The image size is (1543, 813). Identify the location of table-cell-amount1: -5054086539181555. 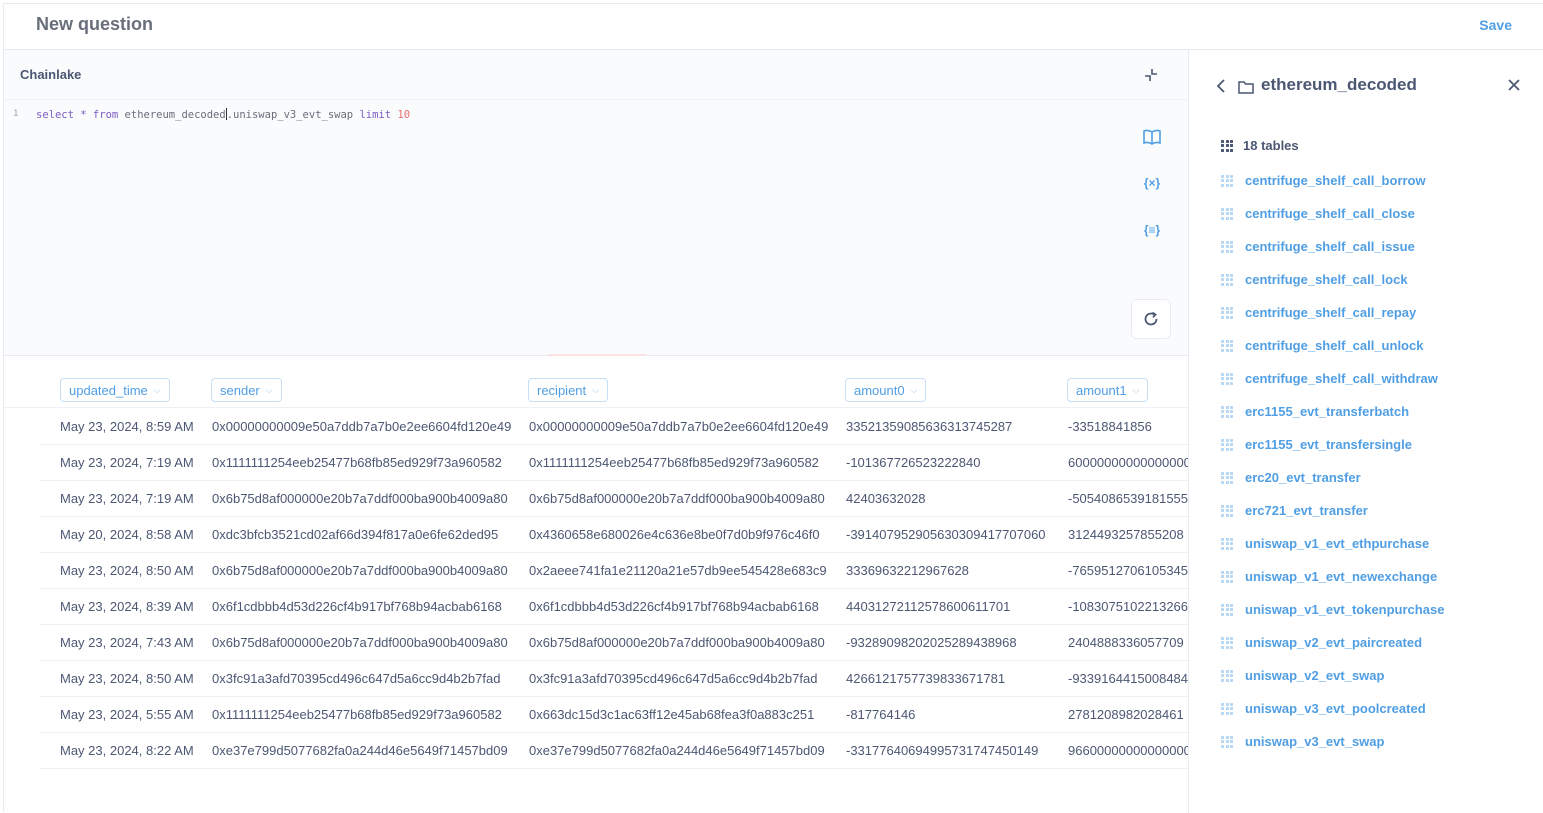
(1128, 498).